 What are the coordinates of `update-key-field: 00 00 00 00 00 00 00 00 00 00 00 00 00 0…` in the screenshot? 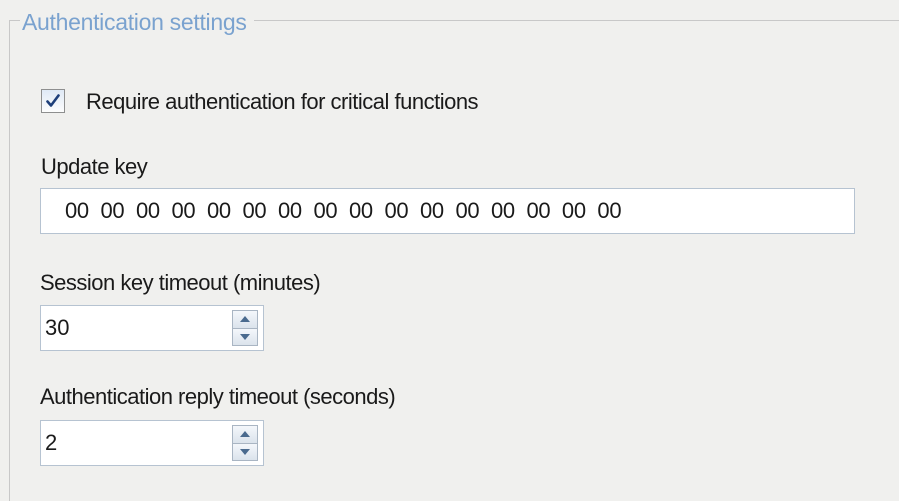 It's located at (447, 211).